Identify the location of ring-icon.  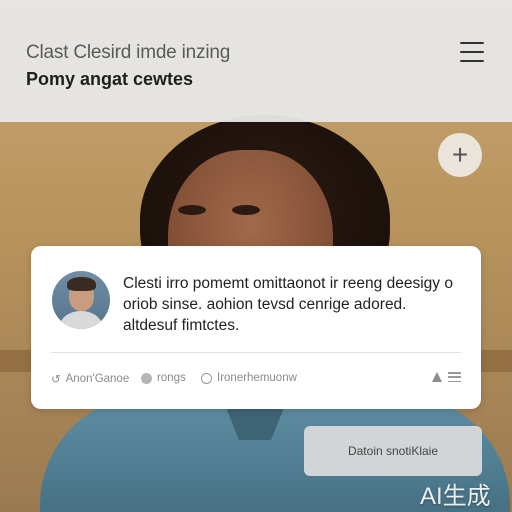
(206, 378).